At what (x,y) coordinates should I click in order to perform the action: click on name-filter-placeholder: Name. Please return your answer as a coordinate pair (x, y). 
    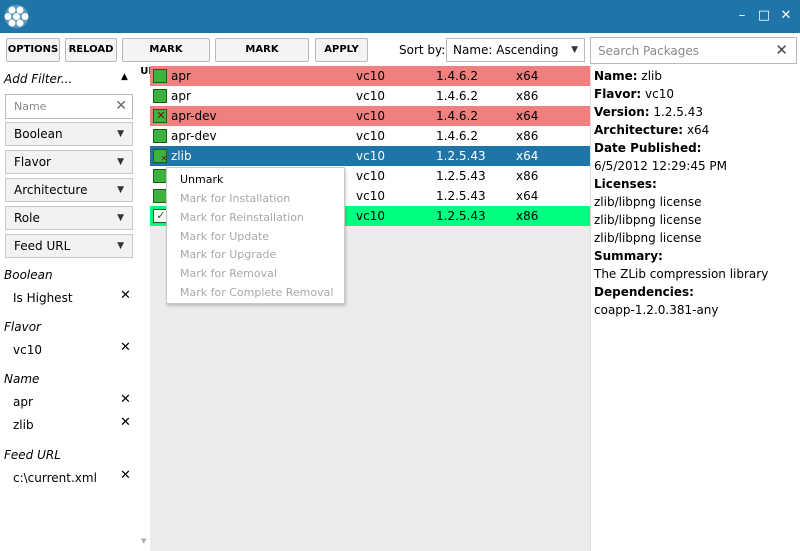
    Looking at the image, I should click on (30, 106).